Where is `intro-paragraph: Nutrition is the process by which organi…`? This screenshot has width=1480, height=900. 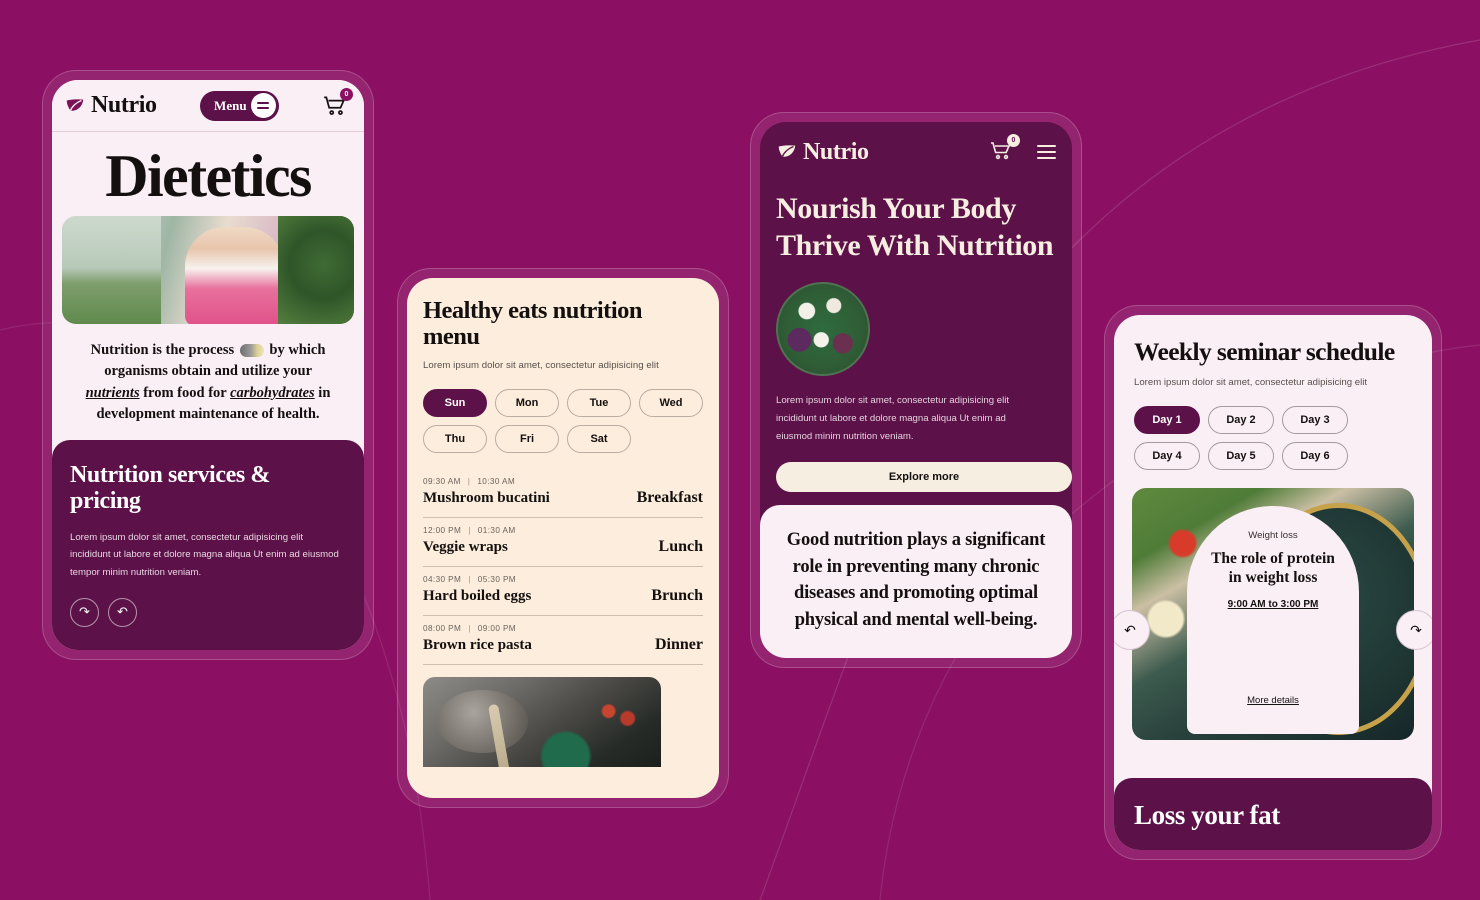
intro-paragraph: Nutrition is the process by which organi… is located at coordinates (208, 382).